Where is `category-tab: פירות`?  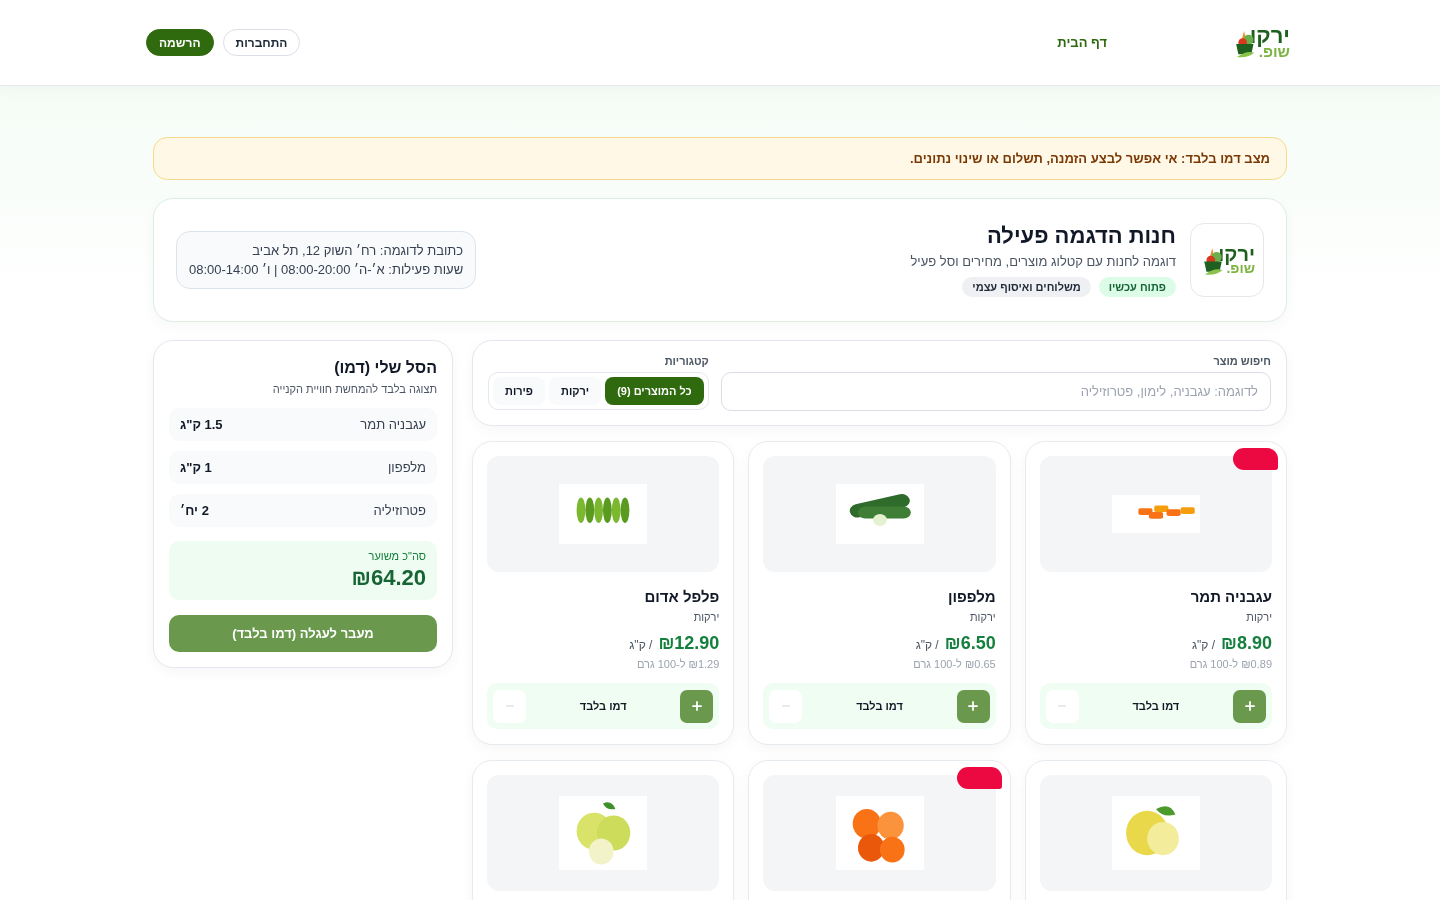
category-tab: פירות is located at coordinates (519, 391).